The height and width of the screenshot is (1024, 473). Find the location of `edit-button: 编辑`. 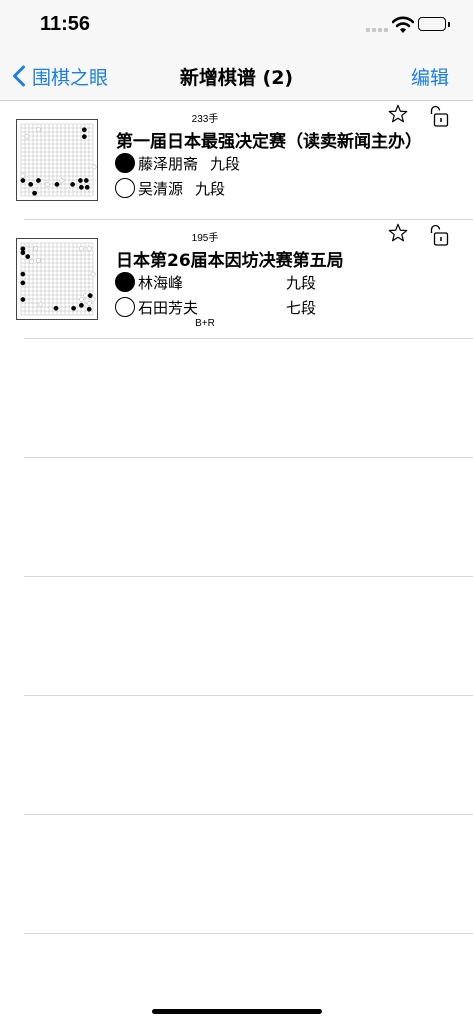

edit-button: 编辑 is located at coordinates (430, 76).